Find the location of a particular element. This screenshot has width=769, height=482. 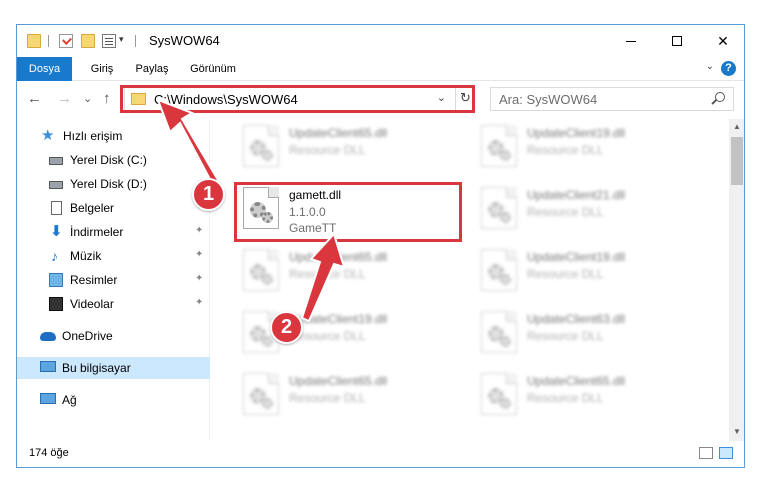

cloud-icon is located at coordinates (48, 336).